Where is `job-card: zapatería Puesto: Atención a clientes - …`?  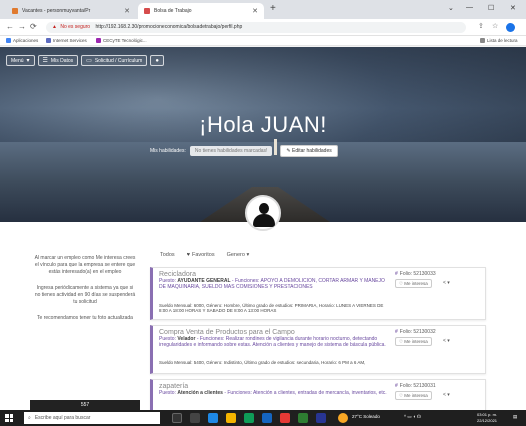
job-card: zapatería Puesto: Atención a clientes - … is located at coordinates (318, 394).